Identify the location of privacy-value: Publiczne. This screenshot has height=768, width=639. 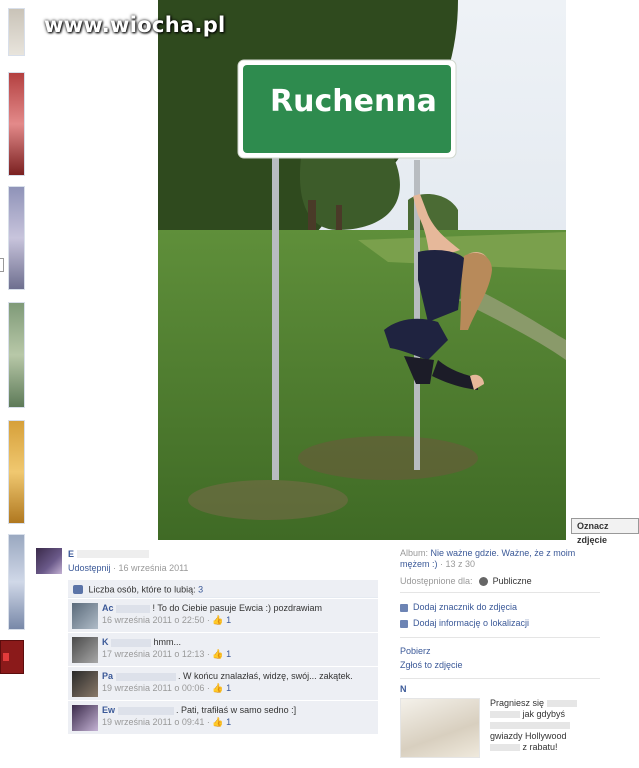
(512, 581).